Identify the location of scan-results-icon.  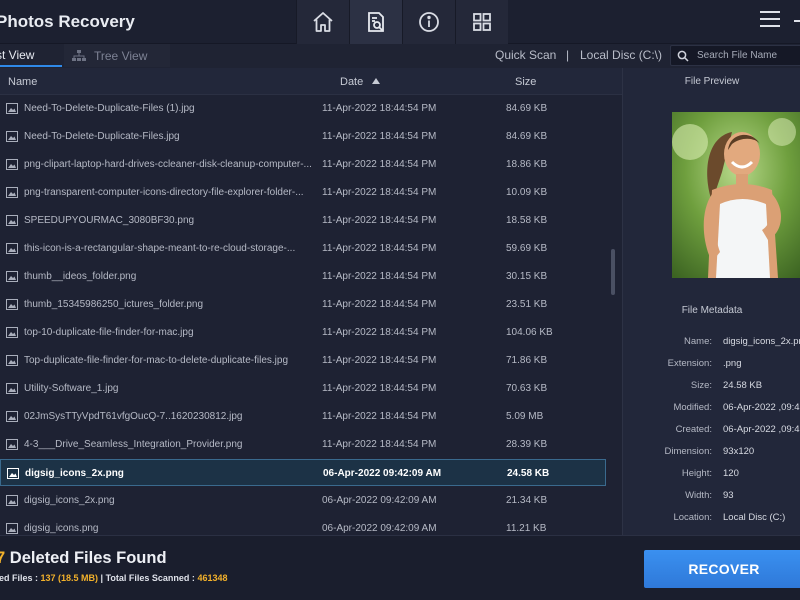
(376, 22).